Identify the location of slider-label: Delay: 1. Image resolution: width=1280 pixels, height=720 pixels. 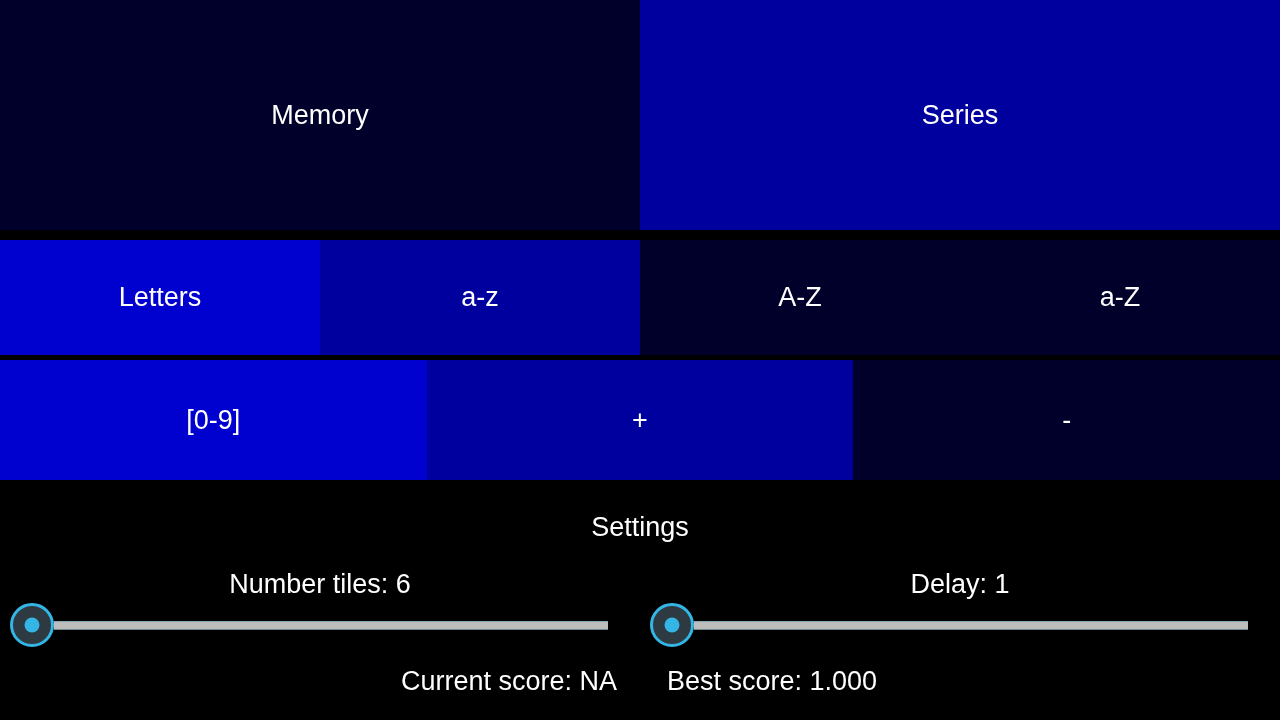
(960, 584).